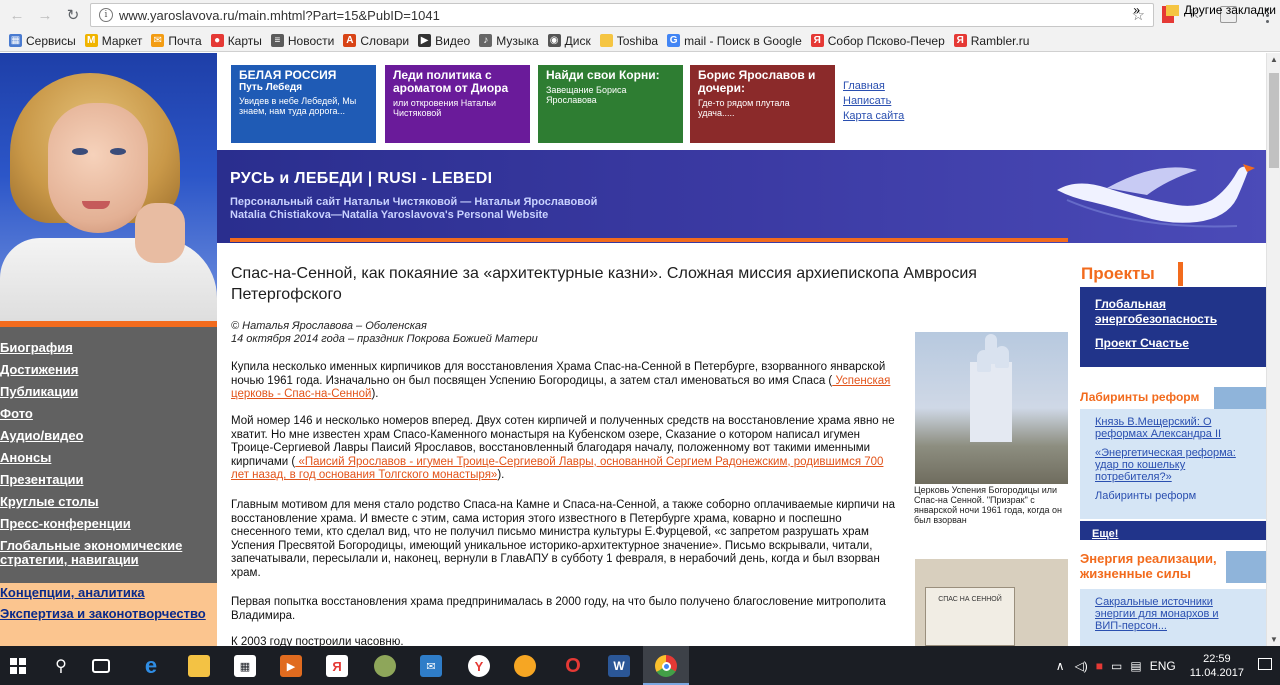 This screenshot has height=685, width=1280. Describe the element at coordinates (1265, 664) in the screenshot. I see `notifications-icon` at that location.